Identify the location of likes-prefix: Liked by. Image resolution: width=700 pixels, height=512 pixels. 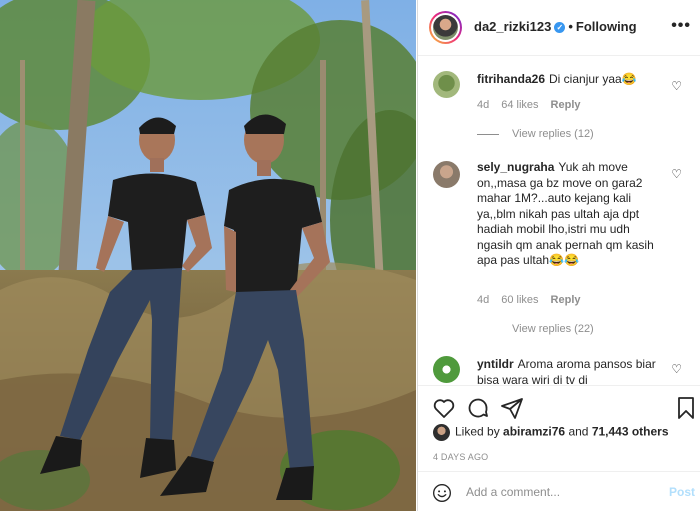
(477, 431).